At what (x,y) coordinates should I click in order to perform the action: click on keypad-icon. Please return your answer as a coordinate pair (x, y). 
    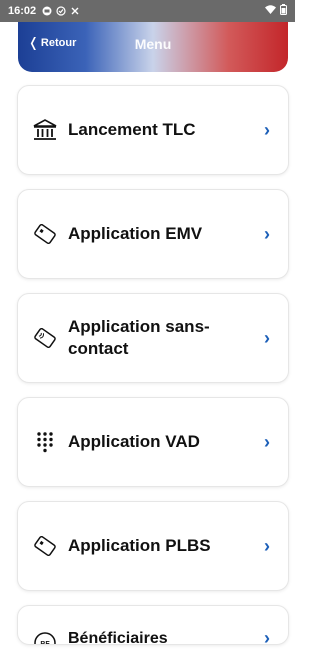
    Looking at the image, I should click on (45, 442).